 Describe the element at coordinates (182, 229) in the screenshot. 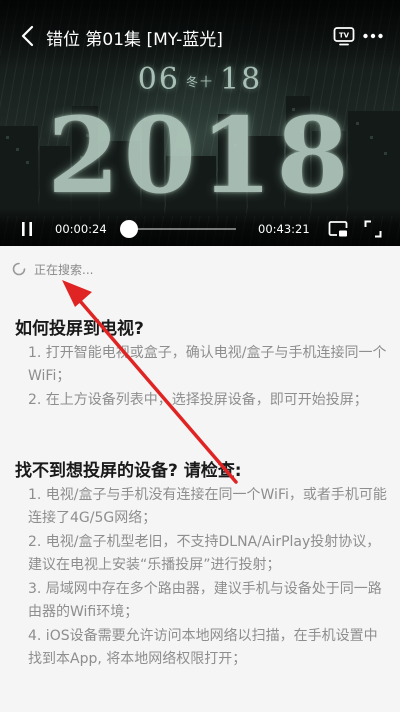

I see `seek-bar` at that location.